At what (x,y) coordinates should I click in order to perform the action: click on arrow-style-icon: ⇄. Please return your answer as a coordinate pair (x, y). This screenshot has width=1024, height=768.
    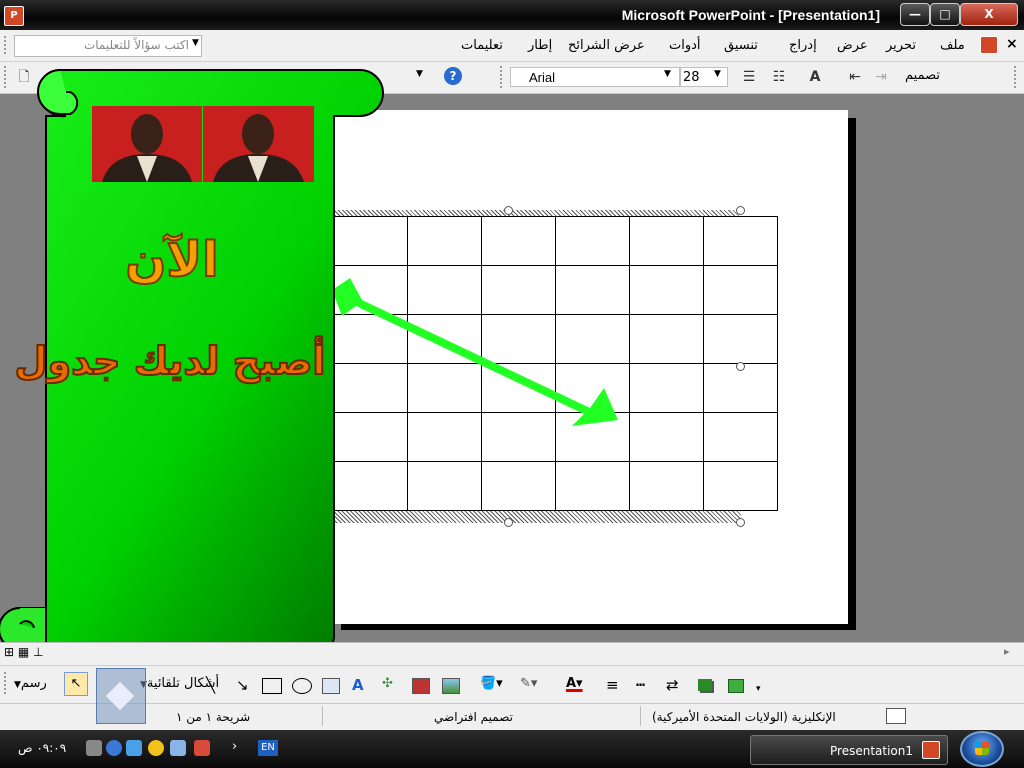
    Looking at the image, I should click on (672, 685).